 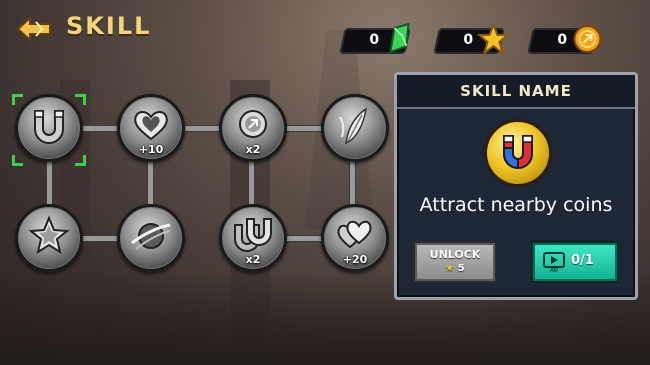 I want to click on back-arrow-icon, so click(x=33, y=29).